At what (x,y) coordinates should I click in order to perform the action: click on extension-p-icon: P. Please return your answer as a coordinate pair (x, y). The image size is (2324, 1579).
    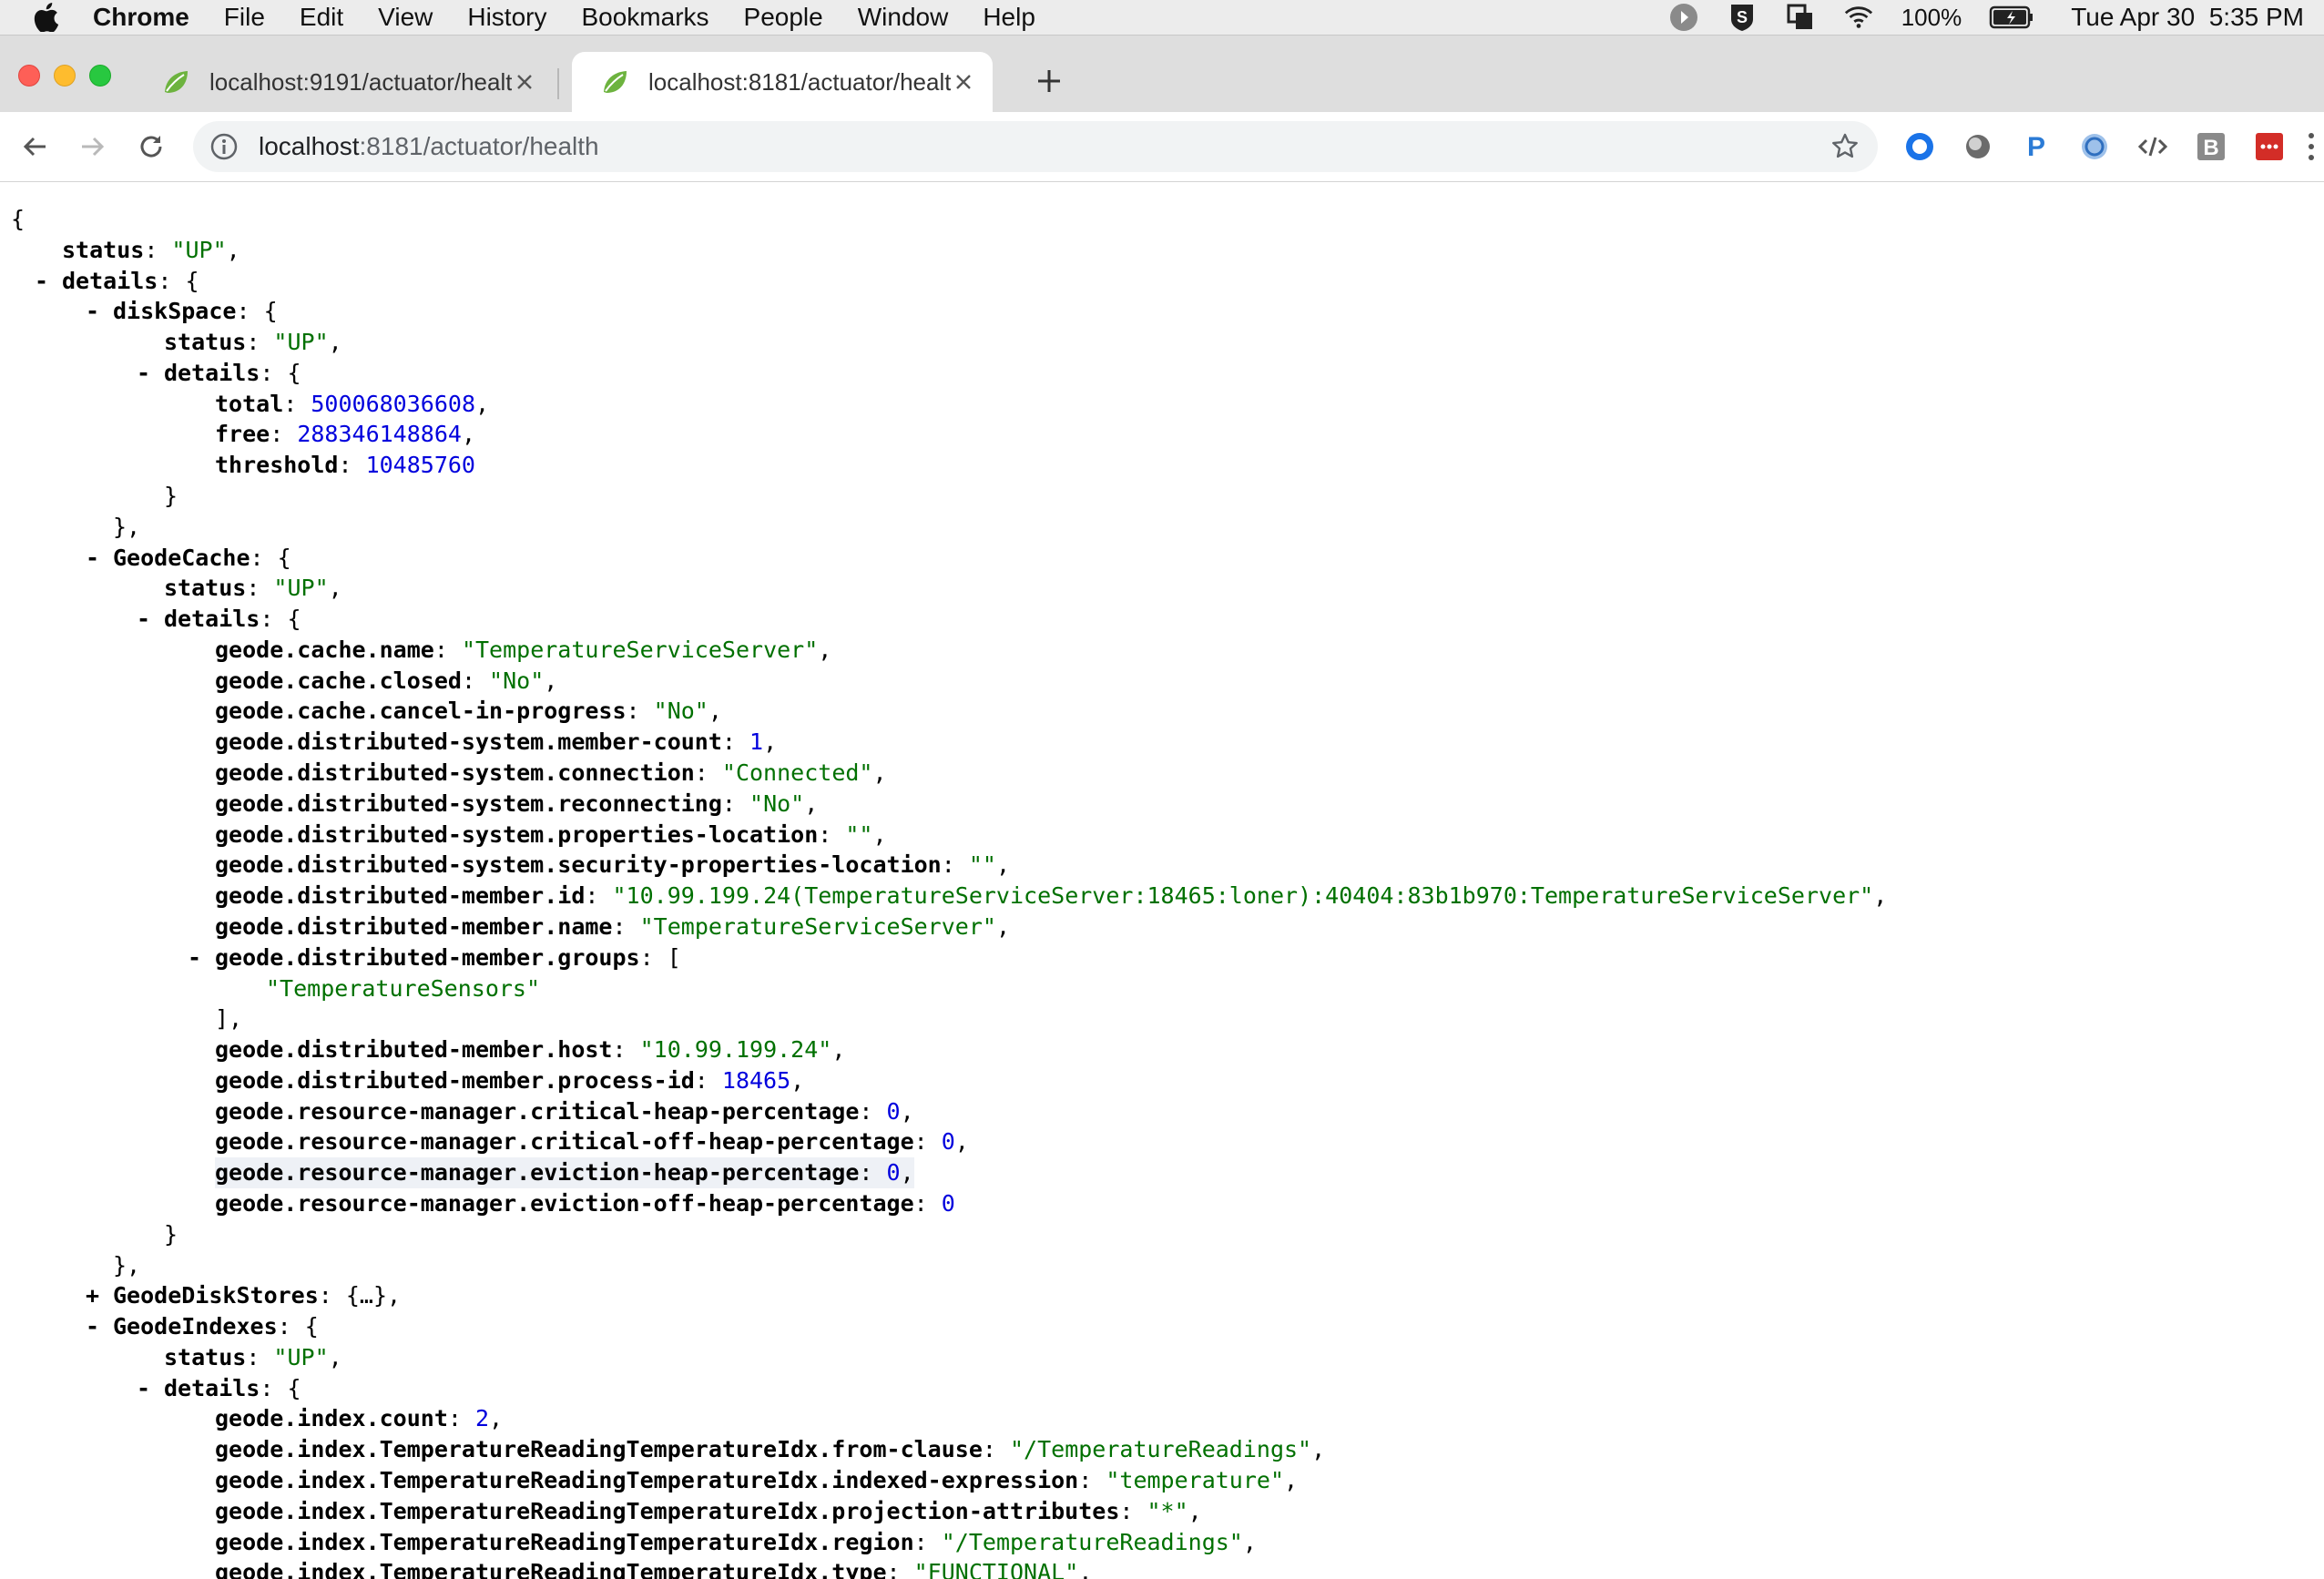
    Looking at the image, I should click on (2036, 146).